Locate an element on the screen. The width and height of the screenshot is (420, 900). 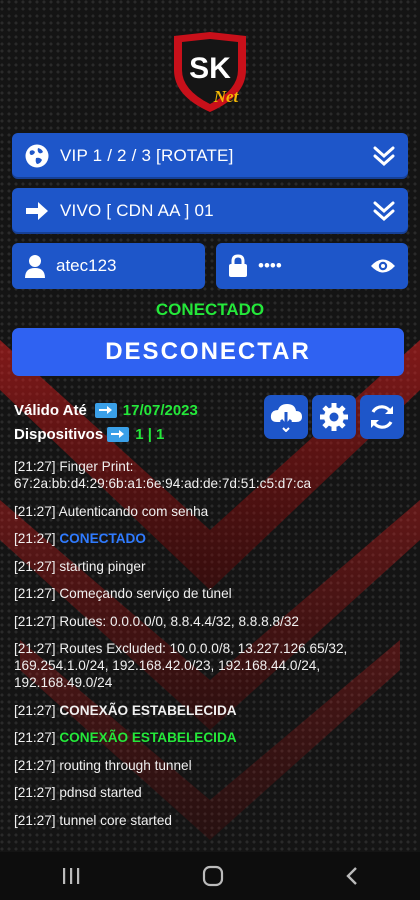
globe-icon is located at coordinates (37, 156).